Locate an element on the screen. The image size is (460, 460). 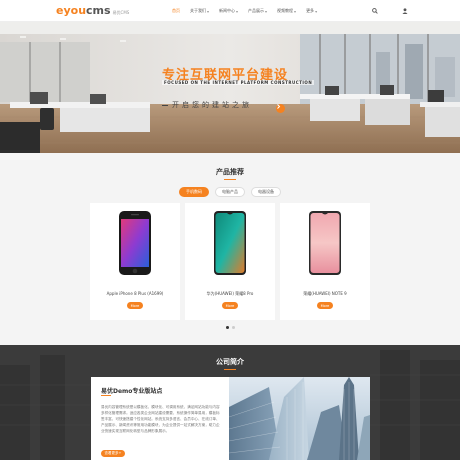
product-tabs: 手机数码 电脑产品 电器设备 is located at coordinates (230, 192).